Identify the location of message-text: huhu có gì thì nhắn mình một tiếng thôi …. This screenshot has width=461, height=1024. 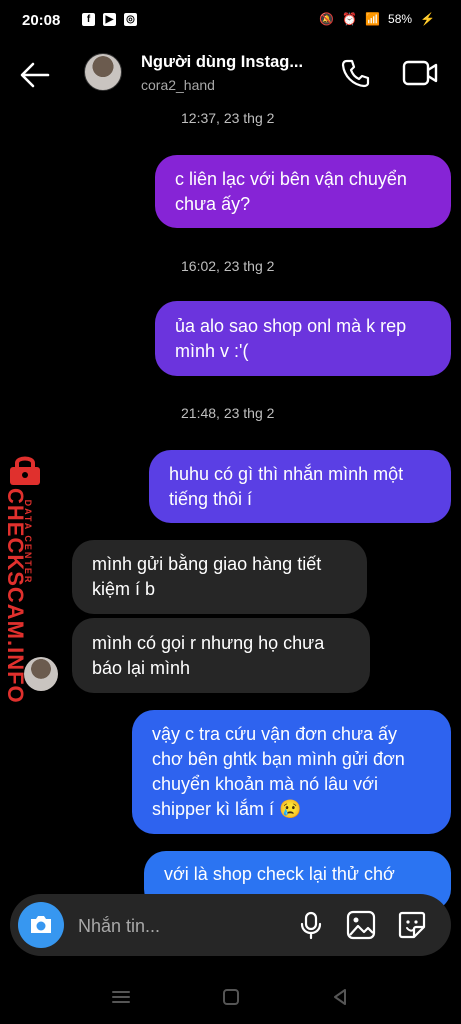
(286, 486).